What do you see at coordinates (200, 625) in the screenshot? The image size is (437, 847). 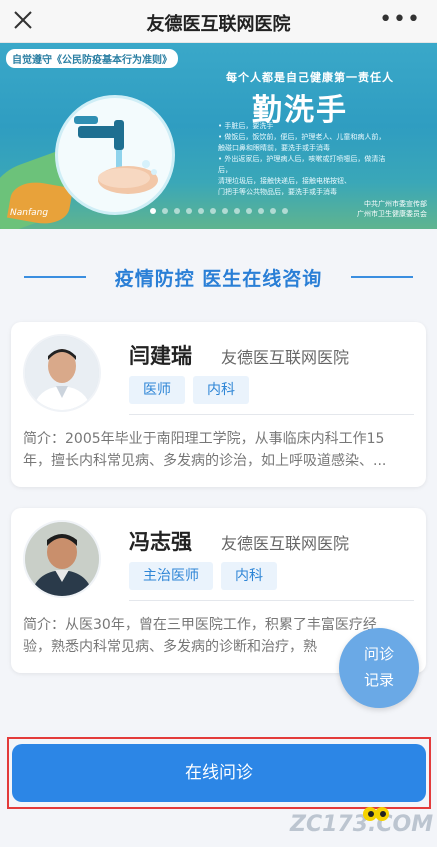 I see `intro-line: 简介：从医30年，曾在三甲医院工作，积累了丰富医疗经` at bounding box center [200, 625].